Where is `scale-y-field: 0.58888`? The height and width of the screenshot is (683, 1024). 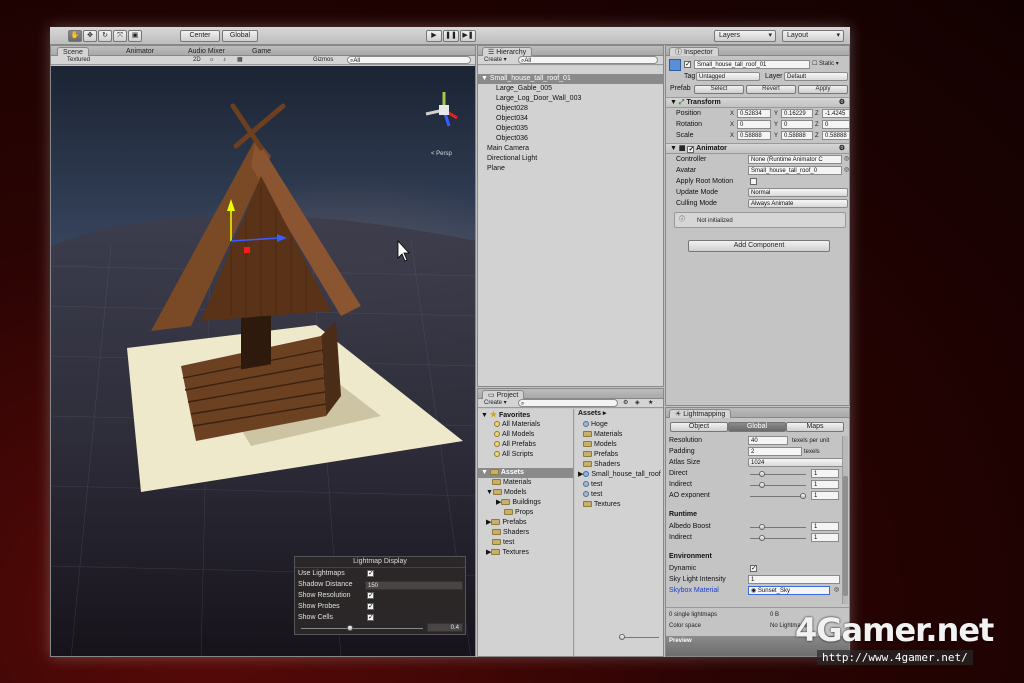 scale-y-field: 0.58888 is located at coordinates (797, 135).